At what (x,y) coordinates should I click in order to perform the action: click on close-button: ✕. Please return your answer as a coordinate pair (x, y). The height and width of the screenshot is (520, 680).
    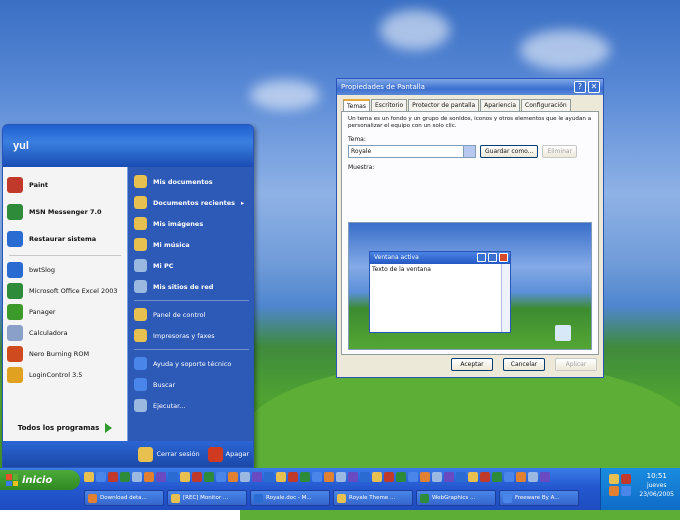
    Looking at the image, I should click on (594, 87).